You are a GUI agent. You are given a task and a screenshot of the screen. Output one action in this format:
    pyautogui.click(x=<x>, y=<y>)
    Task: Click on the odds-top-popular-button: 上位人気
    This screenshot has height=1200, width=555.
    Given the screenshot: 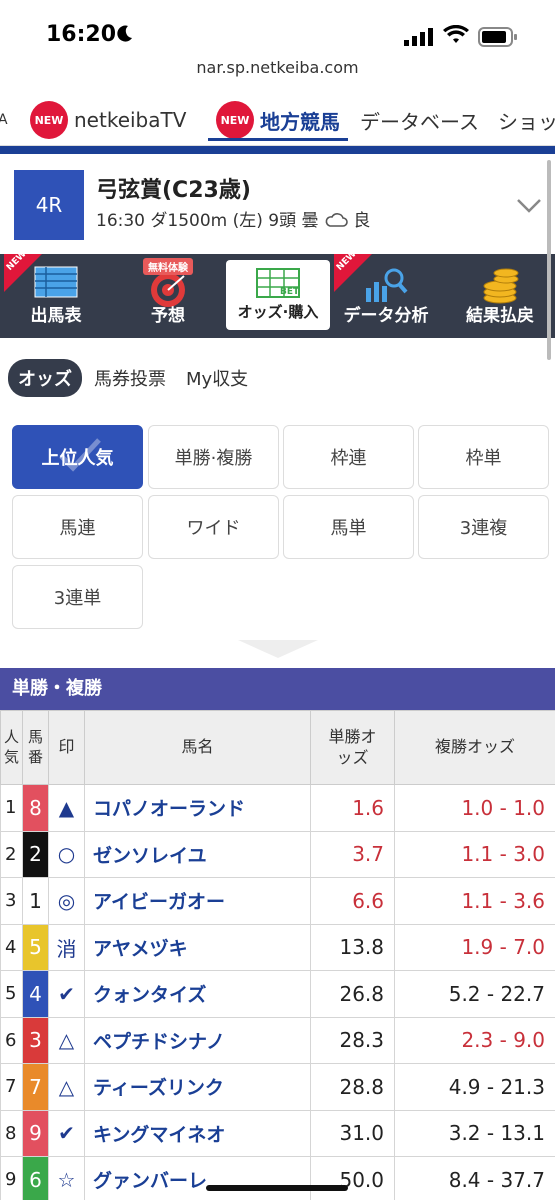 What is the action you would take?
    pyautogui.click(x=77, y=457)
    